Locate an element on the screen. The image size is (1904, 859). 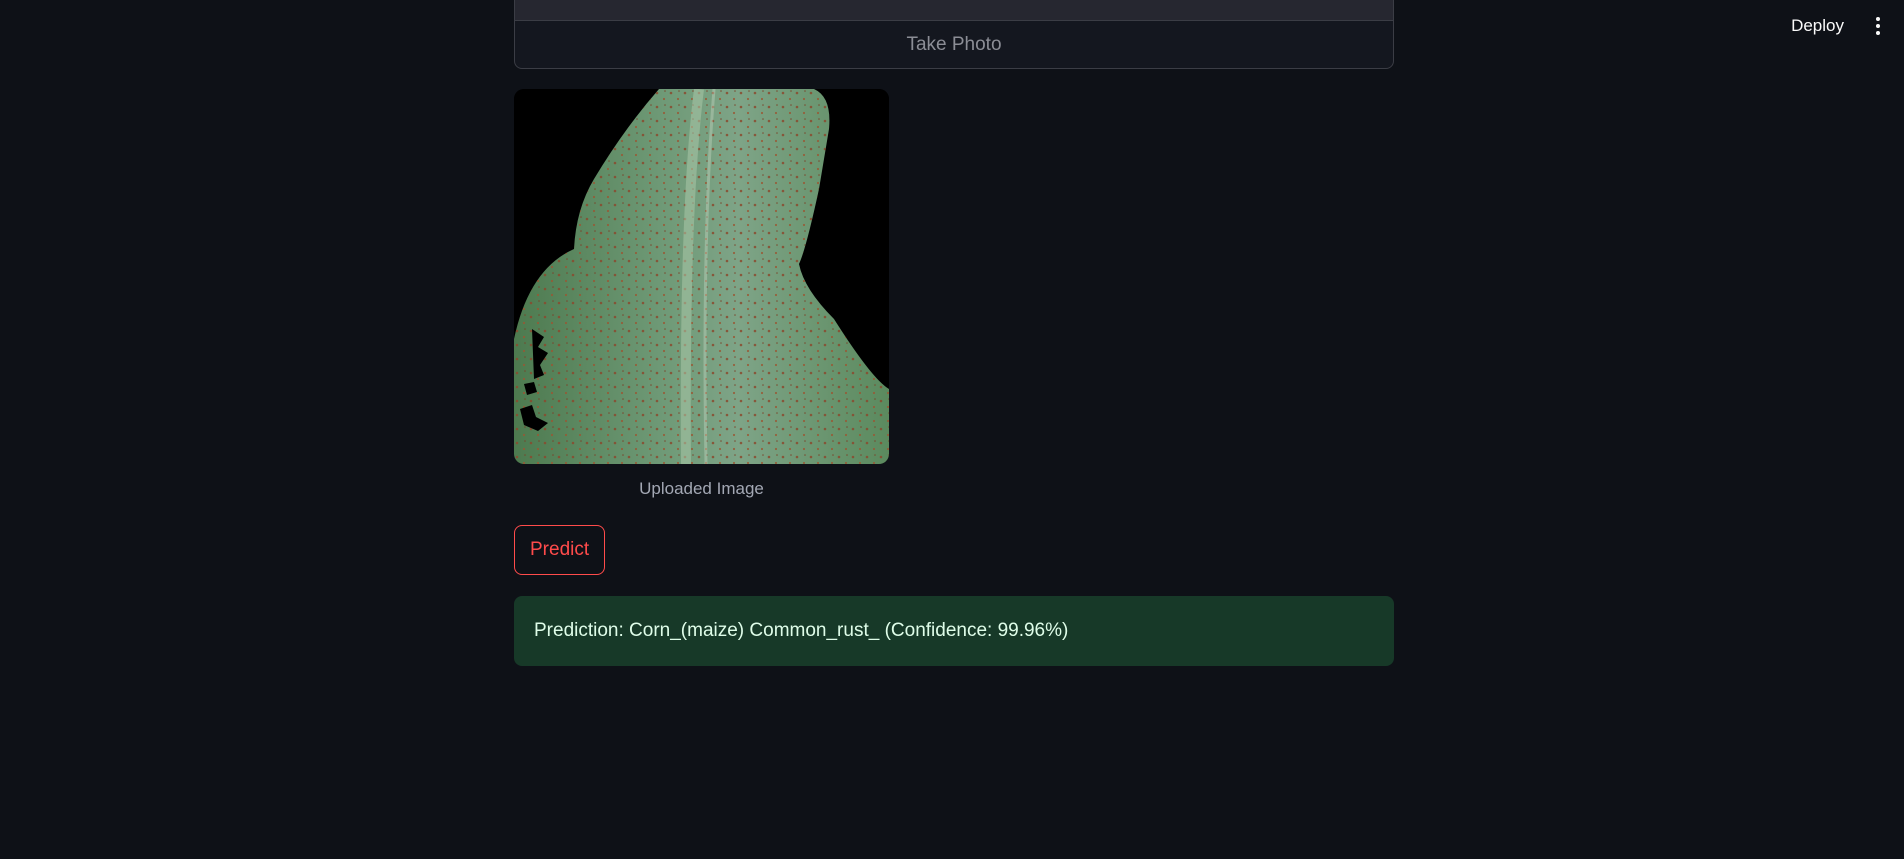
header-actions: Deploy is located at coordinates (1834, 26).